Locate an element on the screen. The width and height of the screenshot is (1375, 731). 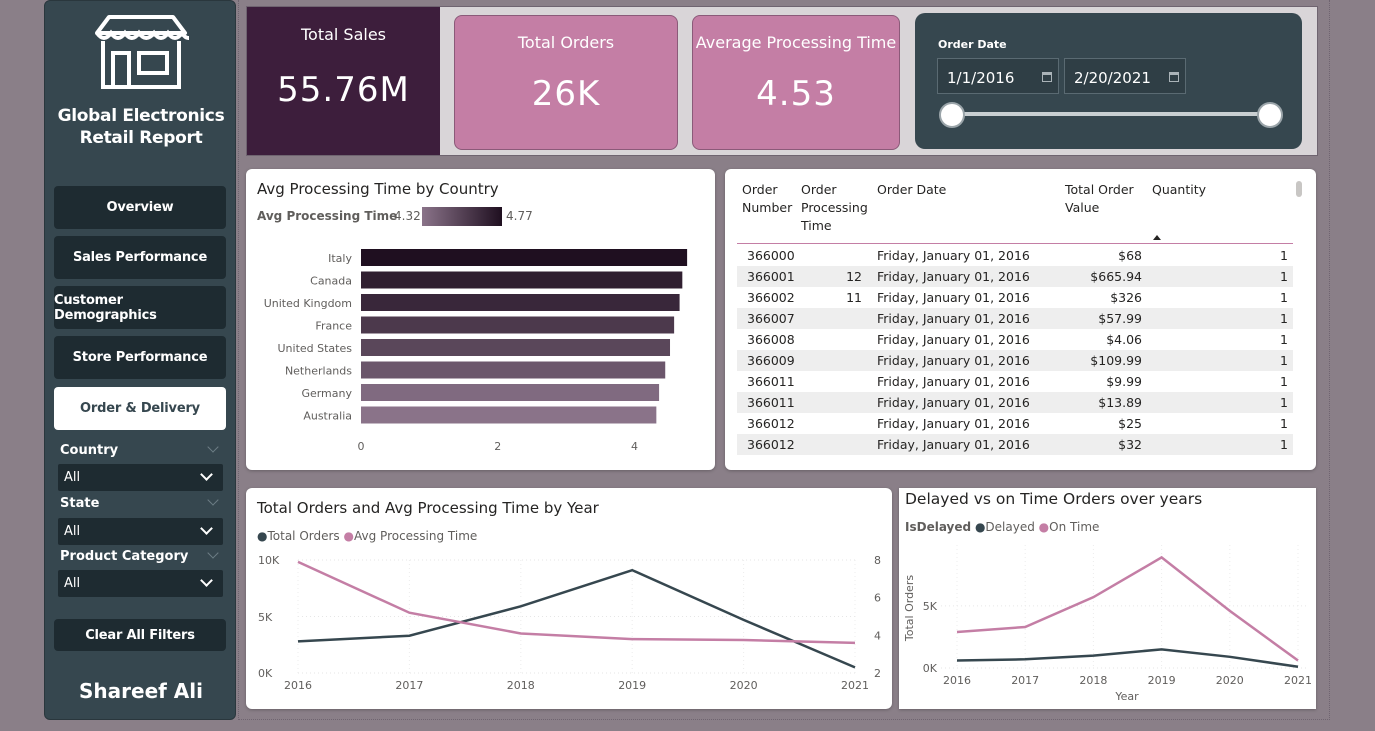
product-category-filter-collapse-icon is located at coordinates (213, 553).